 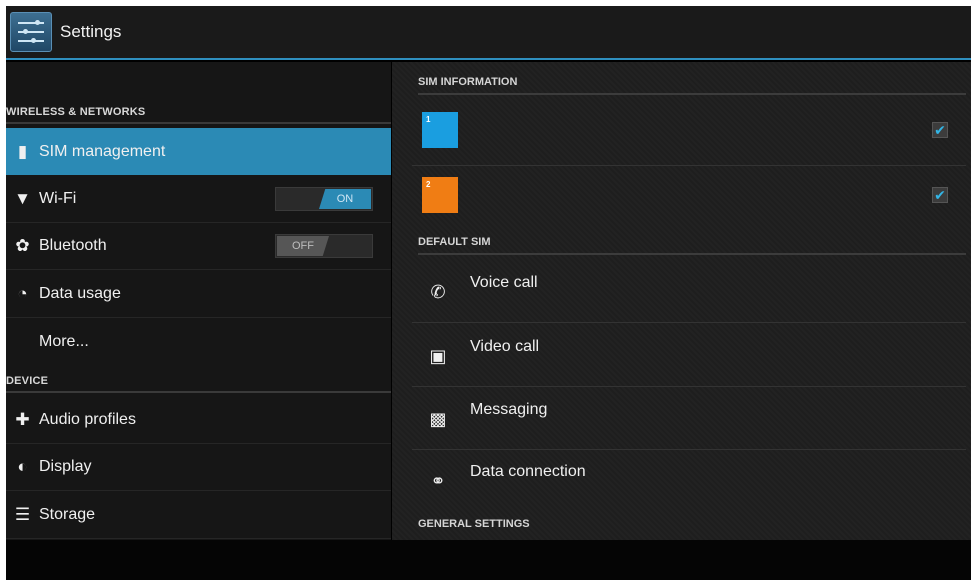 I want to click on sidebar-item-storage: ☰ Storage, so click(x=198, y=515).